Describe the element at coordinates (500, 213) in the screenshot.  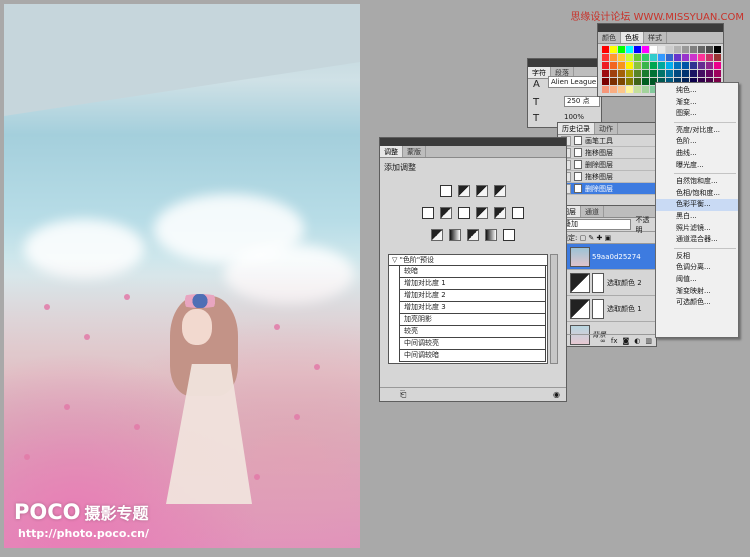
I see `photo-filter-icon` at that location.